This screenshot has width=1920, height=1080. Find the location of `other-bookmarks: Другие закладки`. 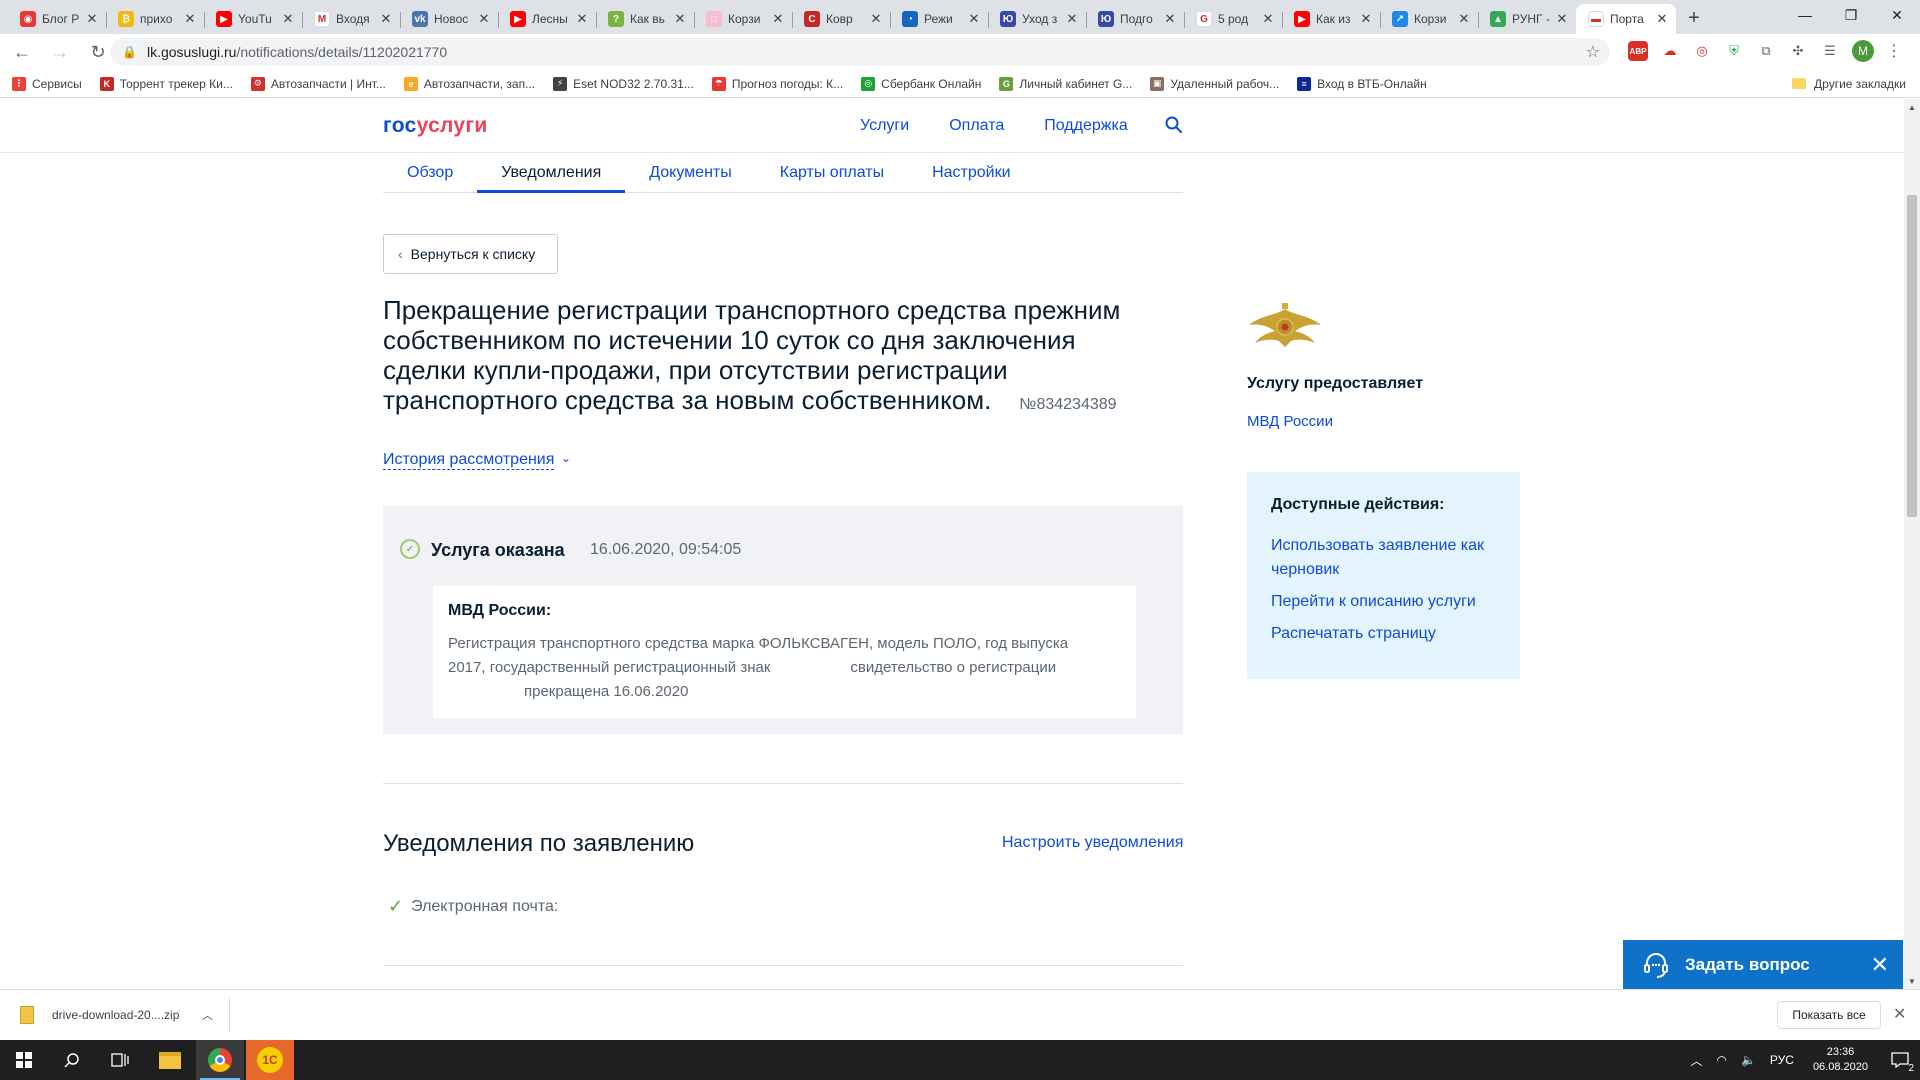

other-bookmarks: Другие закладки is located at coordinates (1849, 84).